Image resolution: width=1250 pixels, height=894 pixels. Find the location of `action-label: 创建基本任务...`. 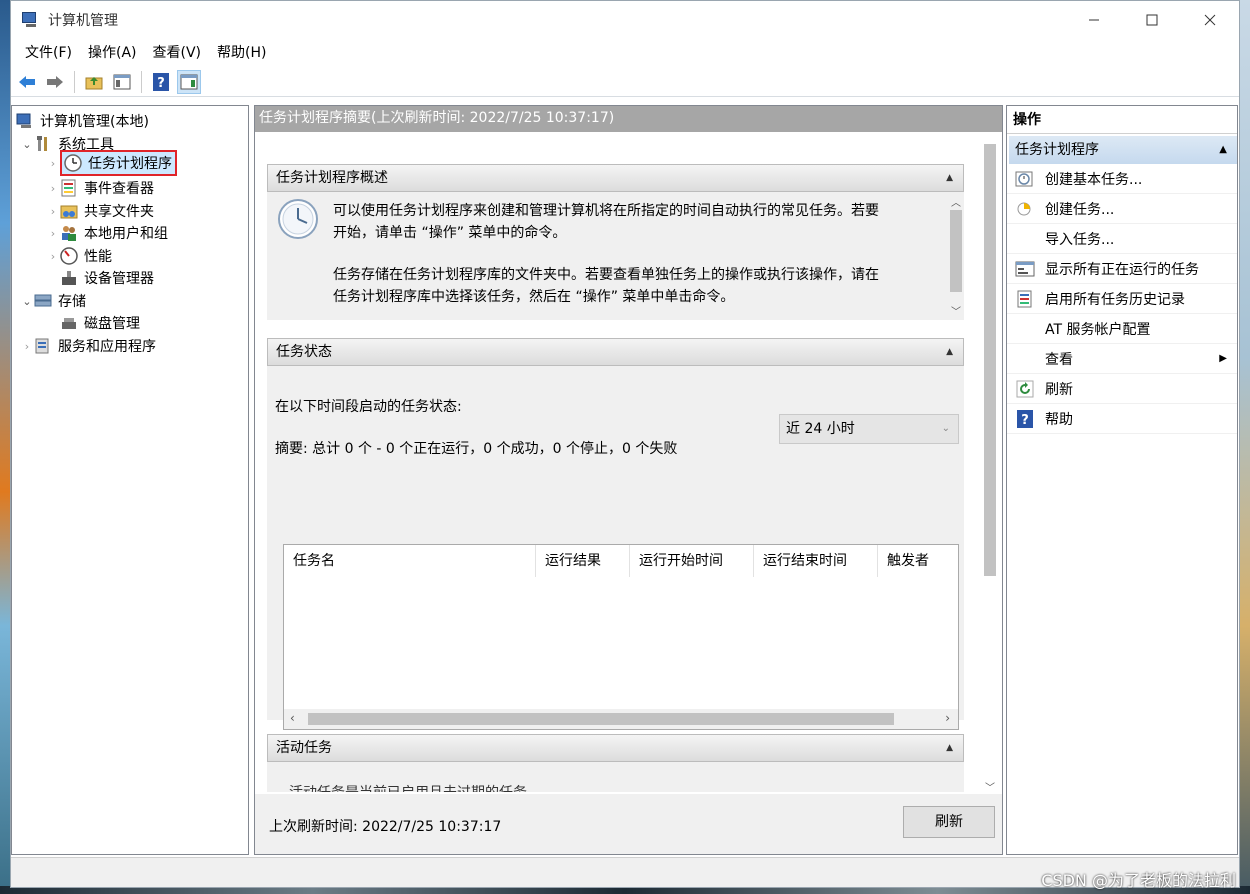

action-label: 创建基本任务... is located at coordinates (1094, 179).